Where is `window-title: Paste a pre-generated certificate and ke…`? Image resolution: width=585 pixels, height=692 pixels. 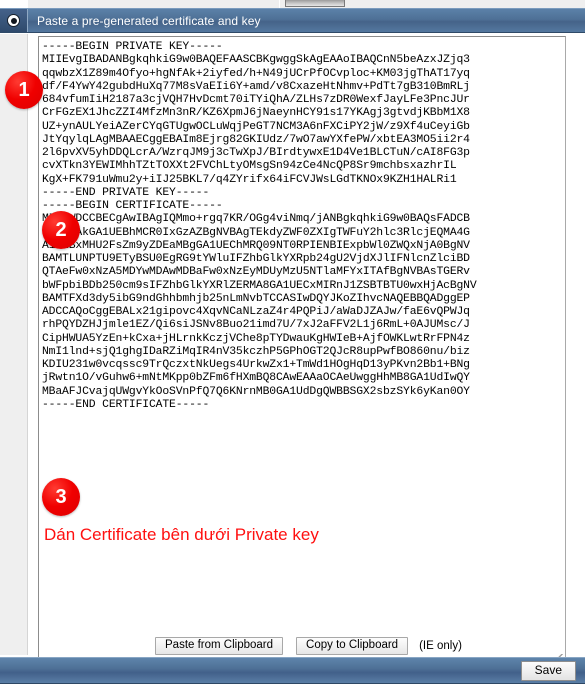 window-title: Paste a pre-generated certificate and ke… is located at coordinates (149, 20).